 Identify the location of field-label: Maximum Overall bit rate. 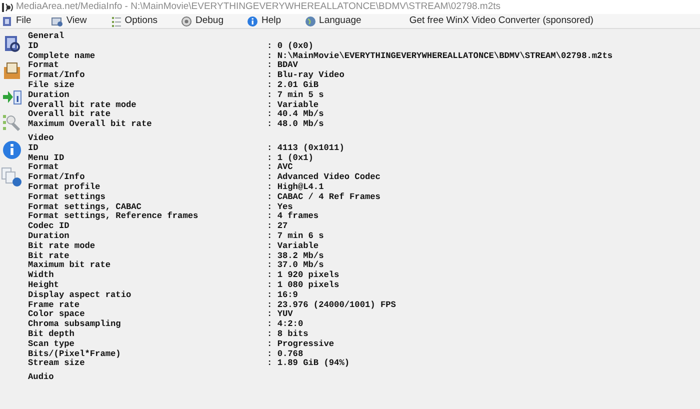
(90, 125).